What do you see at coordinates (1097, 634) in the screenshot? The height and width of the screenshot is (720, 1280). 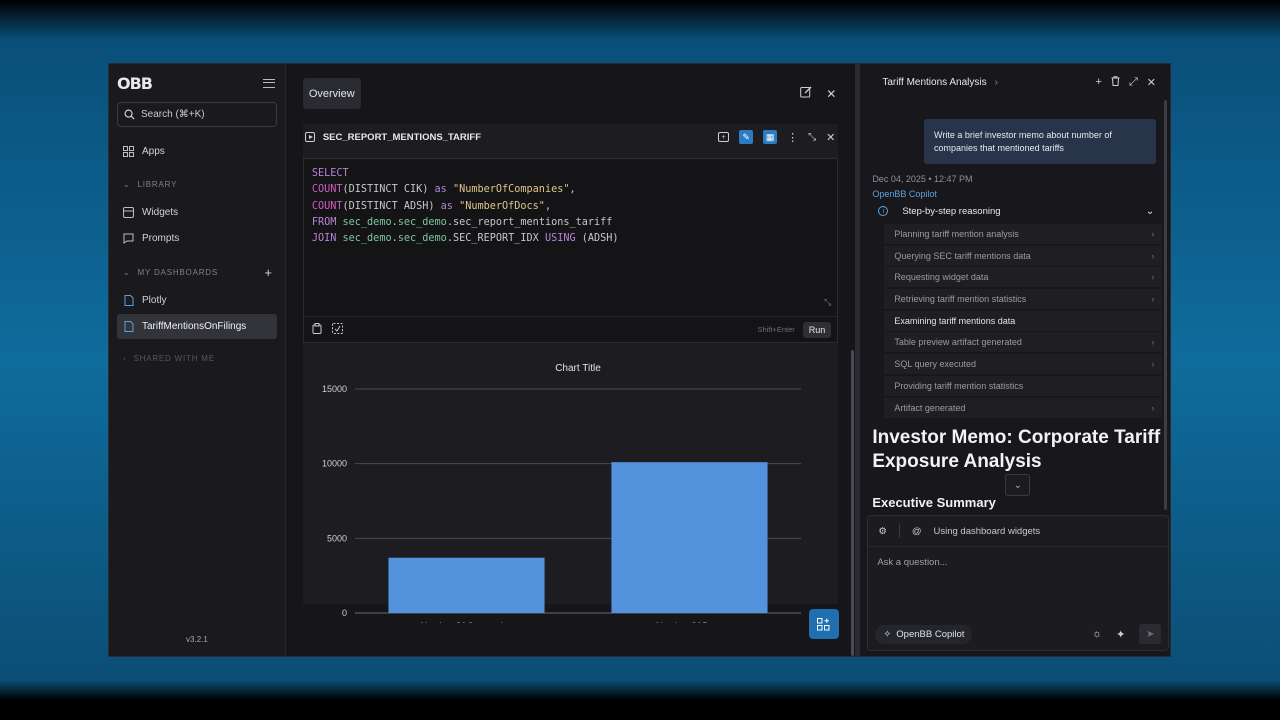 I see `lightbulb-icon: ☼` at bounding box center [1097, 634].